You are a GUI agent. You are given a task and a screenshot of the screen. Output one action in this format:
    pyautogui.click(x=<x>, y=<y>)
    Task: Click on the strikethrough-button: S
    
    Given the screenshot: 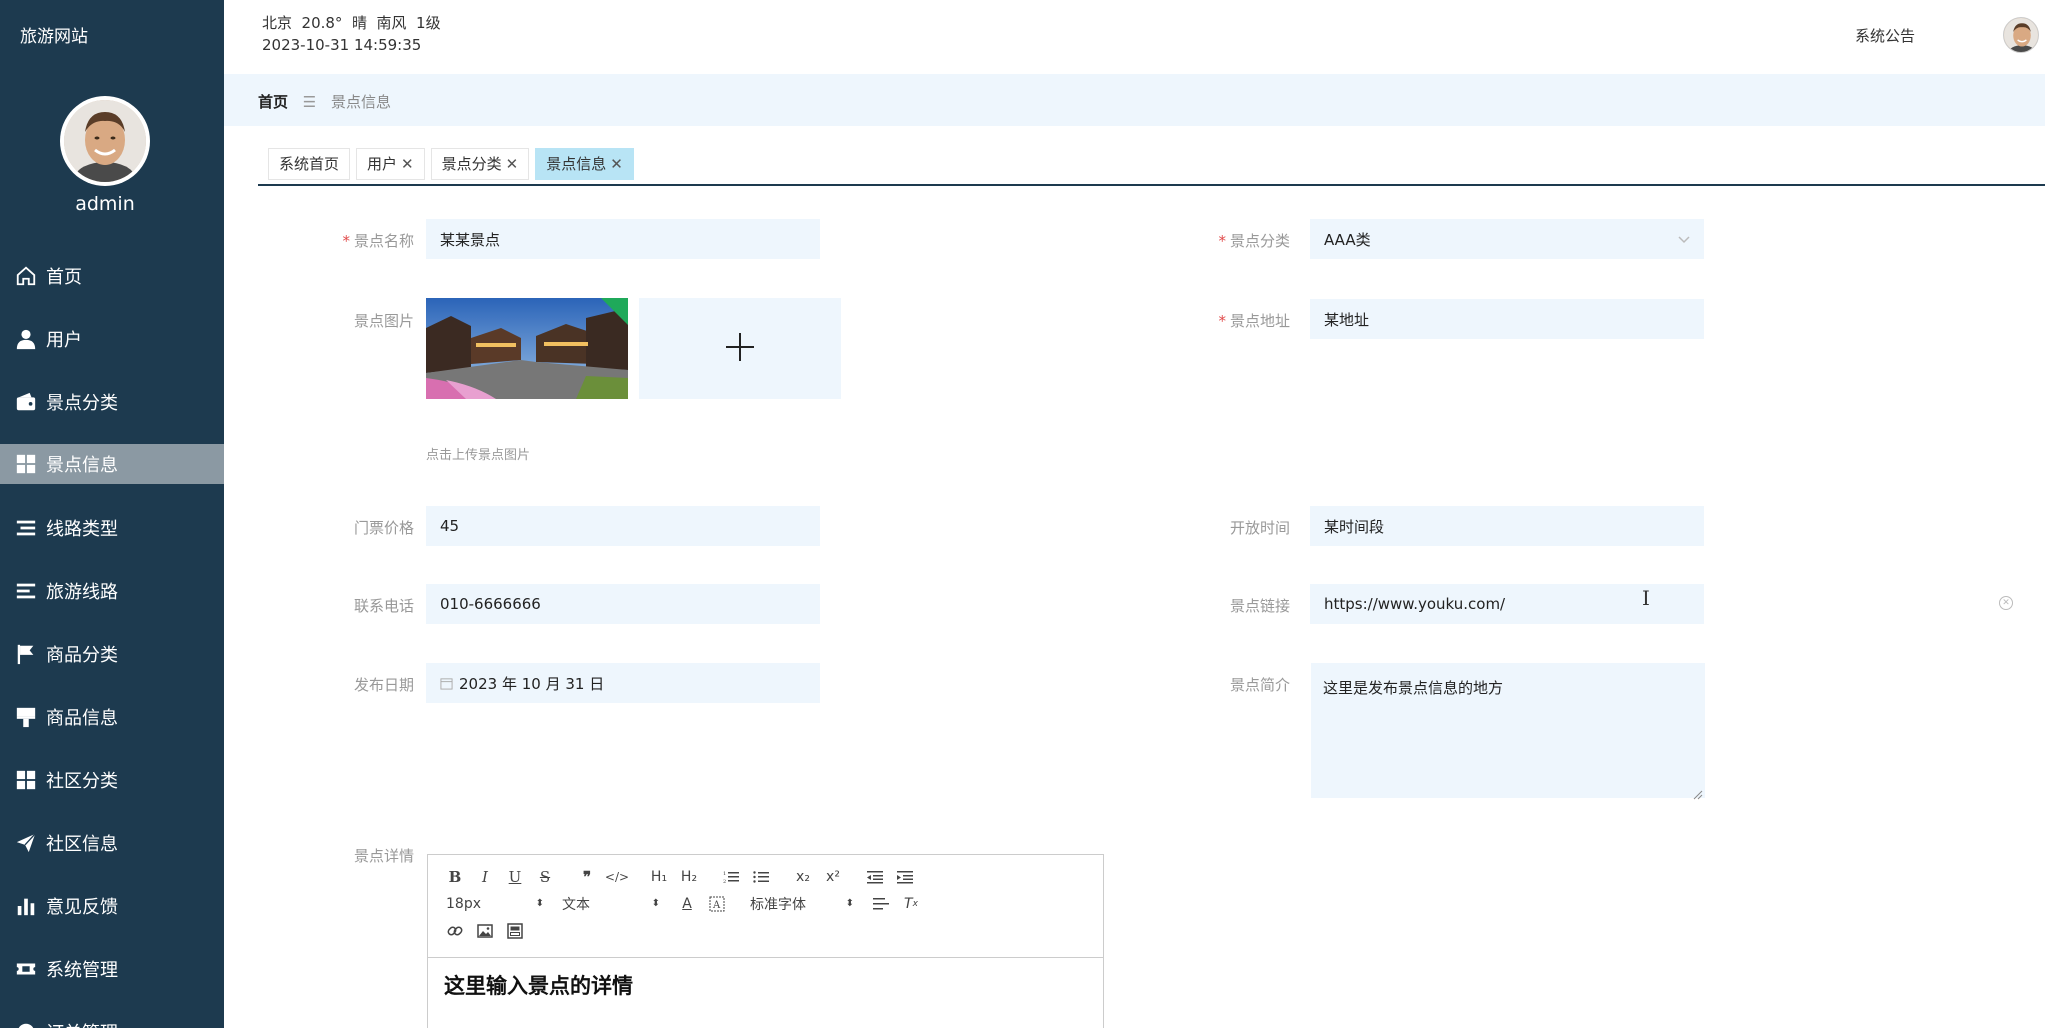 What is the action you would take?
    pyautogui.click(x=545, y=877)
    